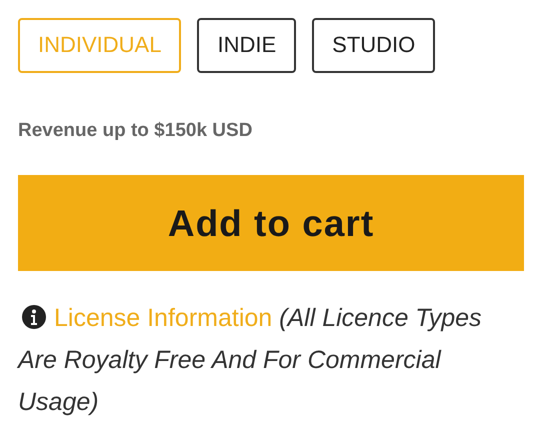  I want to click on tier-button: INDIE, so click(246, 45).